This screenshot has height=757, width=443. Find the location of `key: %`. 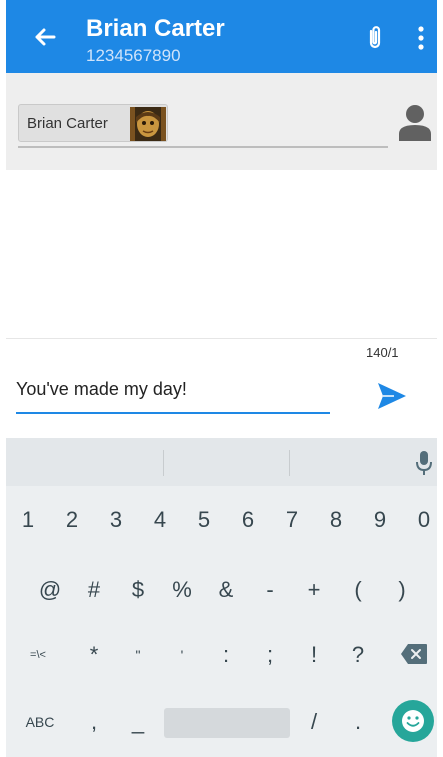

key: % is located at coordinates (182, 590).